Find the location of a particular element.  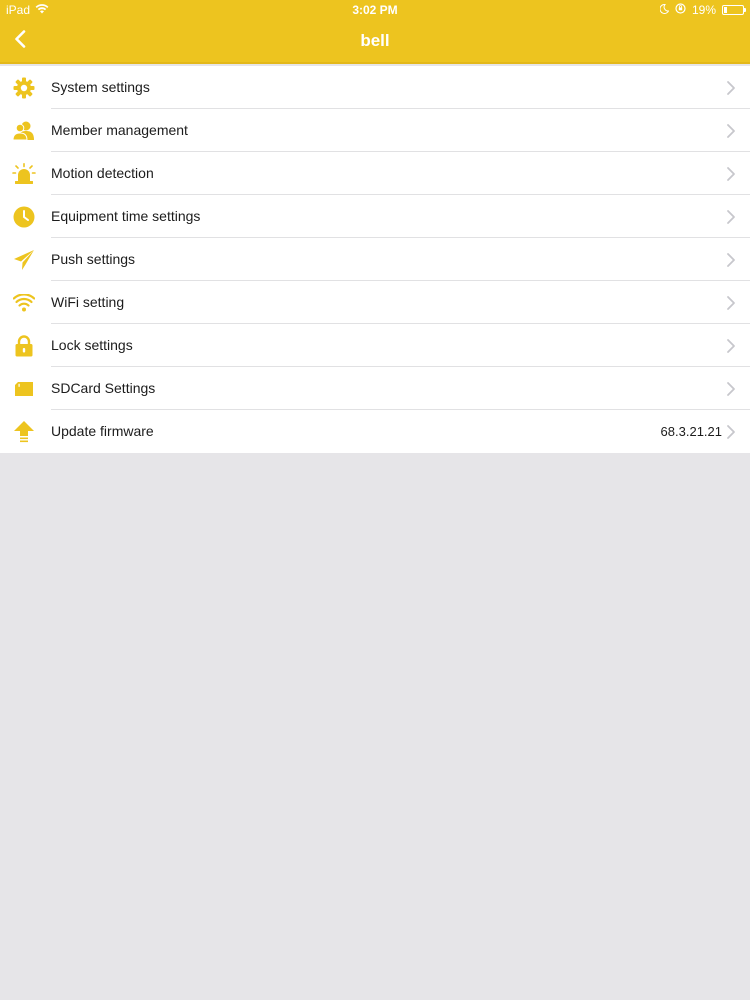

settings-row-sdcard: SDCard Settings is located at coordinates (375, 388).